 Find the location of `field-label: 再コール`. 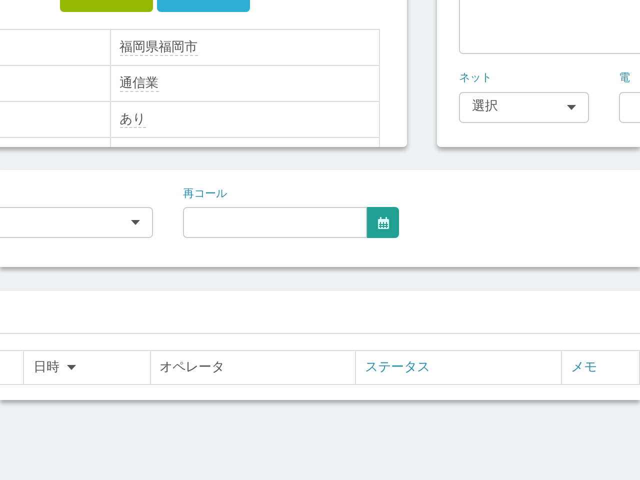

field-label: 再コール is located at coordinates (205, 194).